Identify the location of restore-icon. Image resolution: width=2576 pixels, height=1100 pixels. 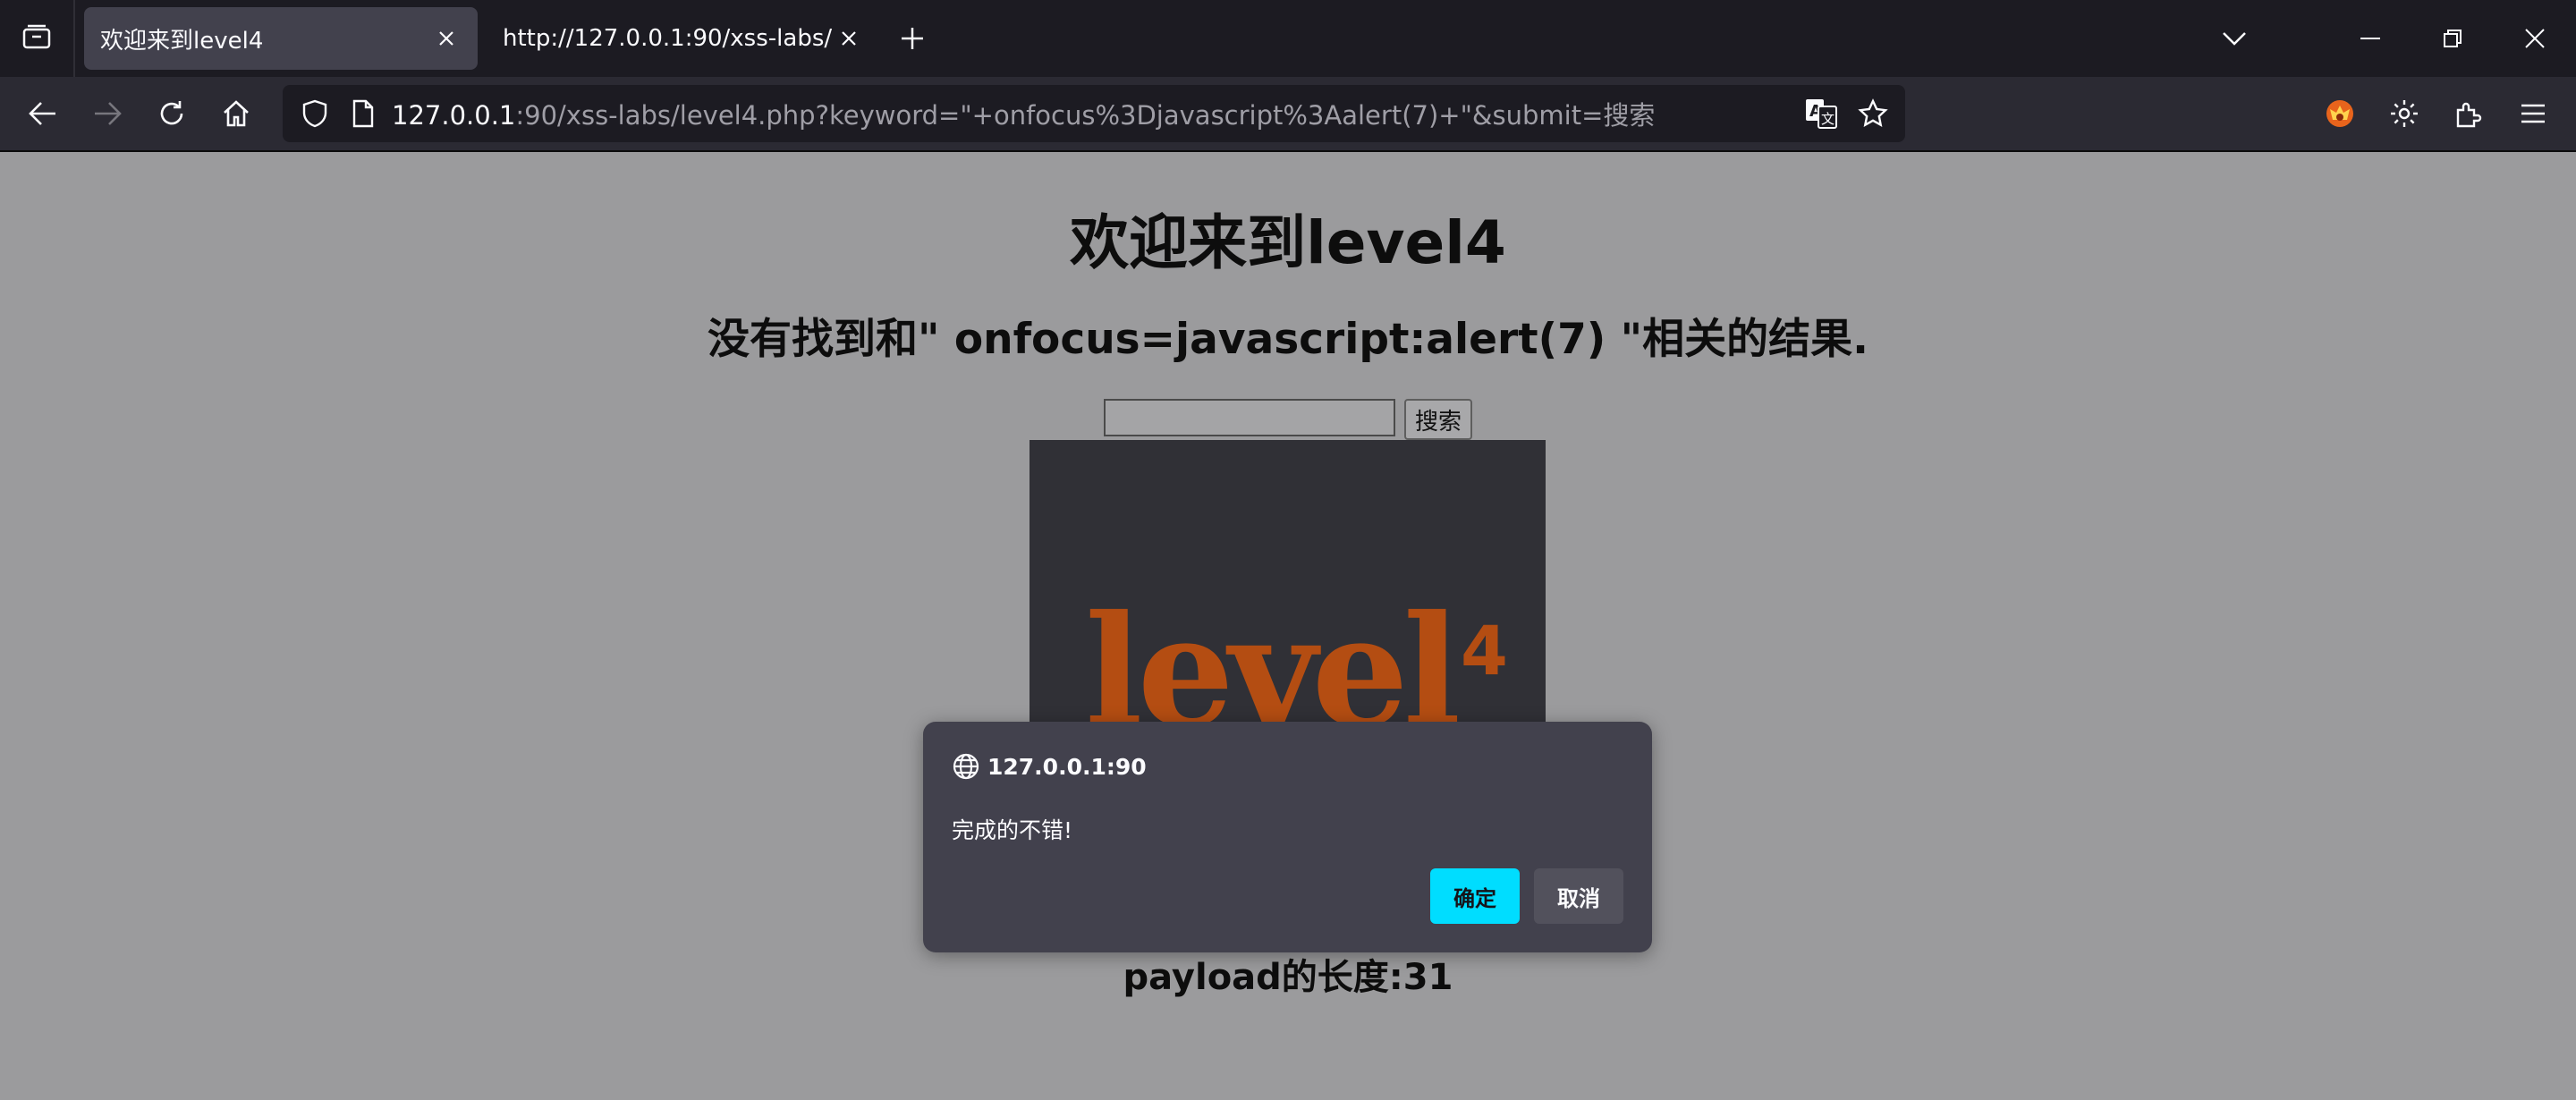
(2453, 38).